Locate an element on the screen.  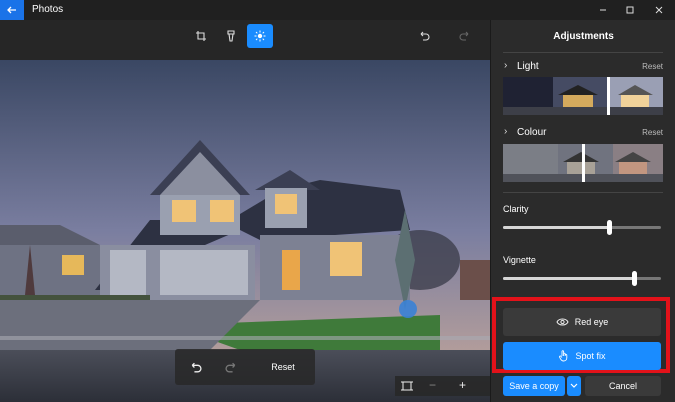
light-filmstrip is located at coordinates (583, 96).